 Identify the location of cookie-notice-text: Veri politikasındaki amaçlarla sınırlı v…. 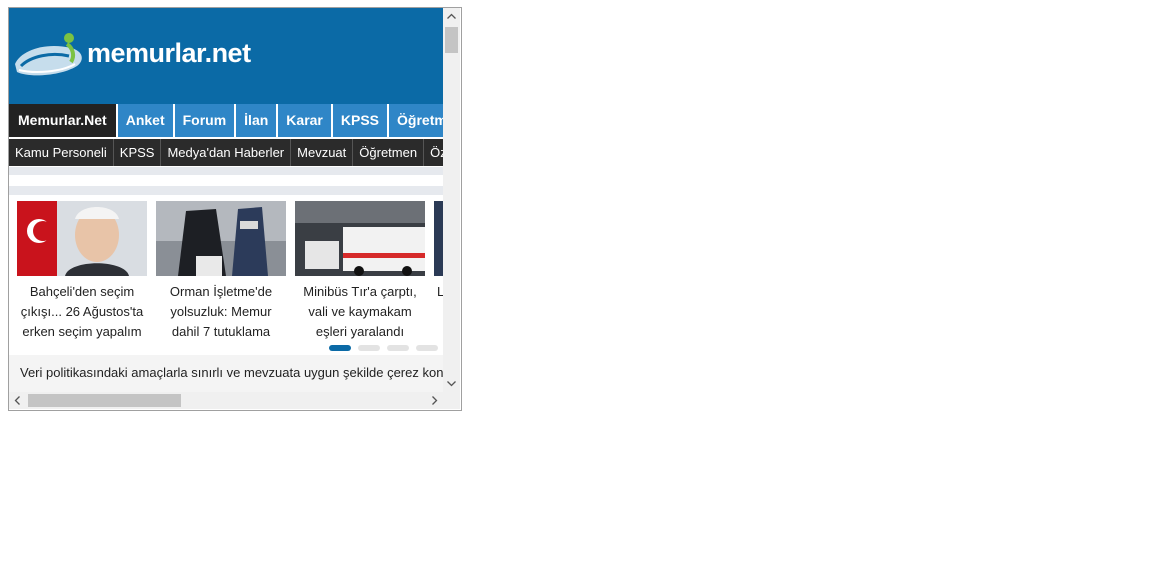
(231, 372).